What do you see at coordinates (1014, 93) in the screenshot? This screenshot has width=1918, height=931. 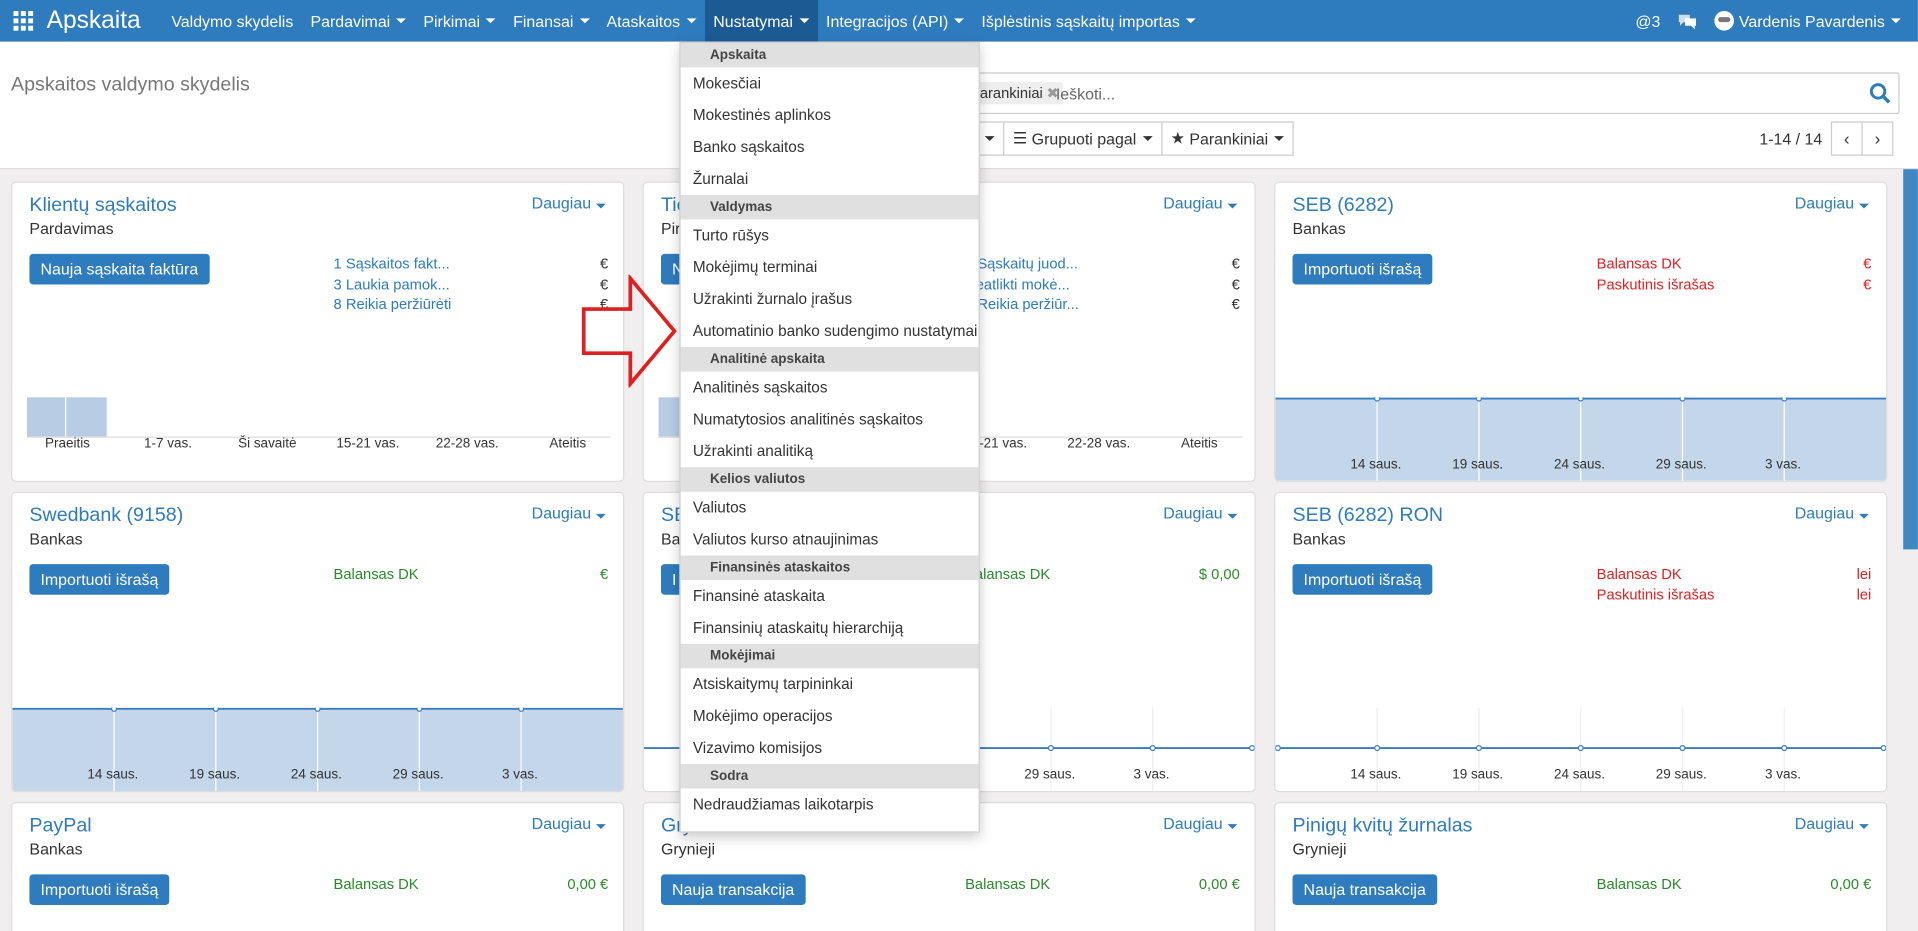 I see `search-facet: Parankiniai ✖` at bounding box center [1014, 93].